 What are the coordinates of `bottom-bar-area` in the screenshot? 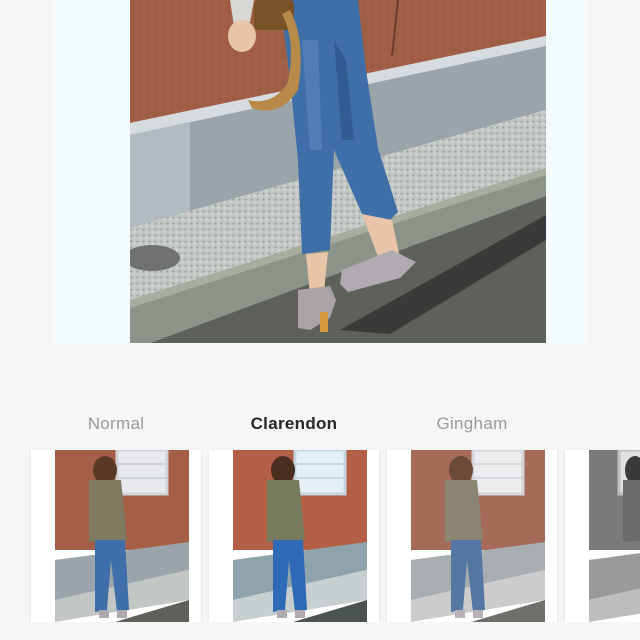 It's located at (320, 631).